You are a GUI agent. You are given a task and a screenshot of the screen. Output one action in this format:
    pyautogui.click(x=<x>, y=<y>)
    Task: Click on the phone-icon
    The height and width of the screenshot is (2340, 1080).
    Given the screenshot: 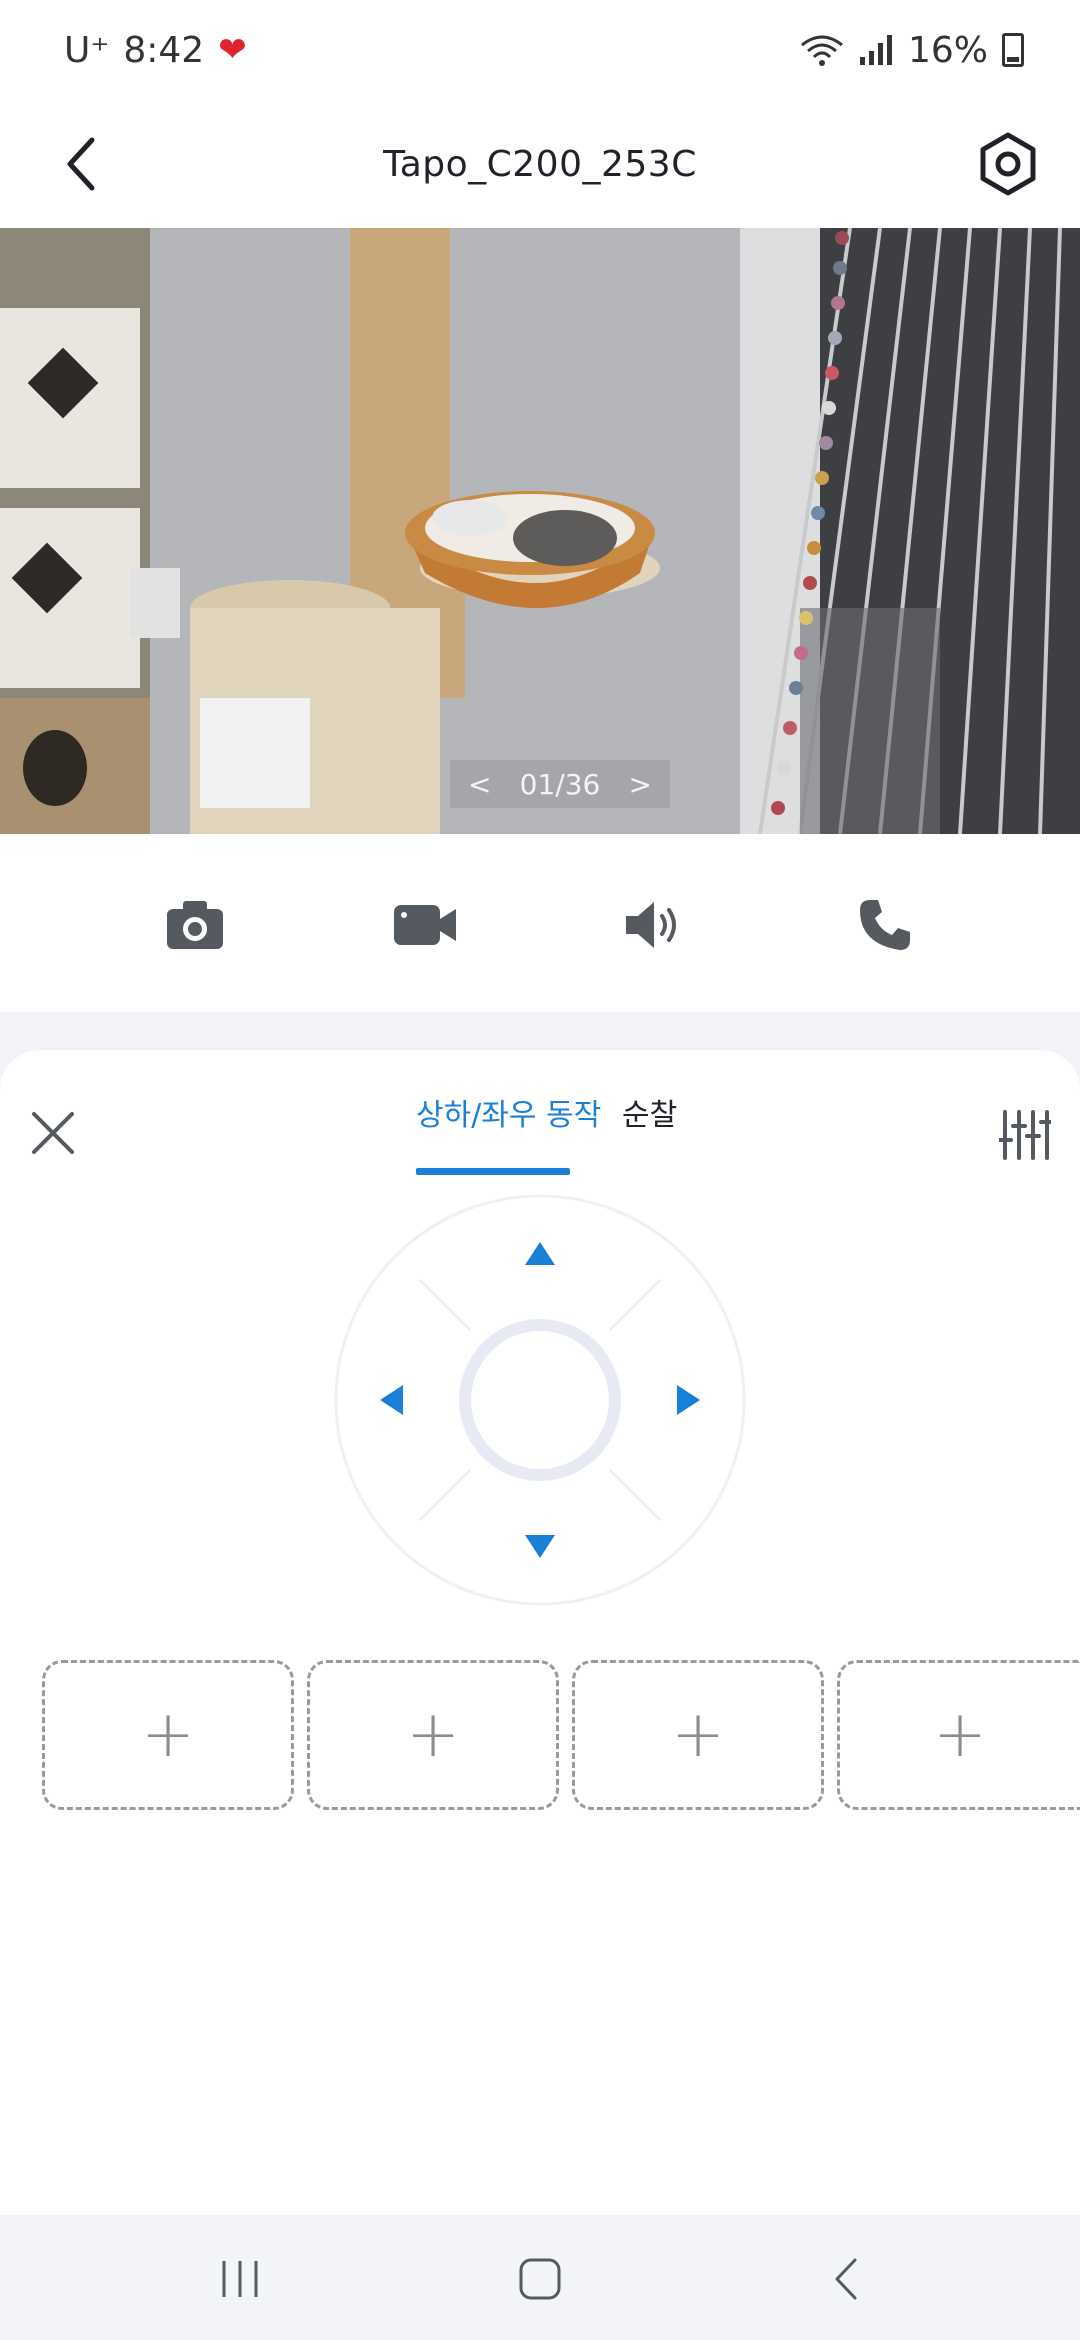 What is the action you would take?
    pyautogui.click(x=885, y=925)
    